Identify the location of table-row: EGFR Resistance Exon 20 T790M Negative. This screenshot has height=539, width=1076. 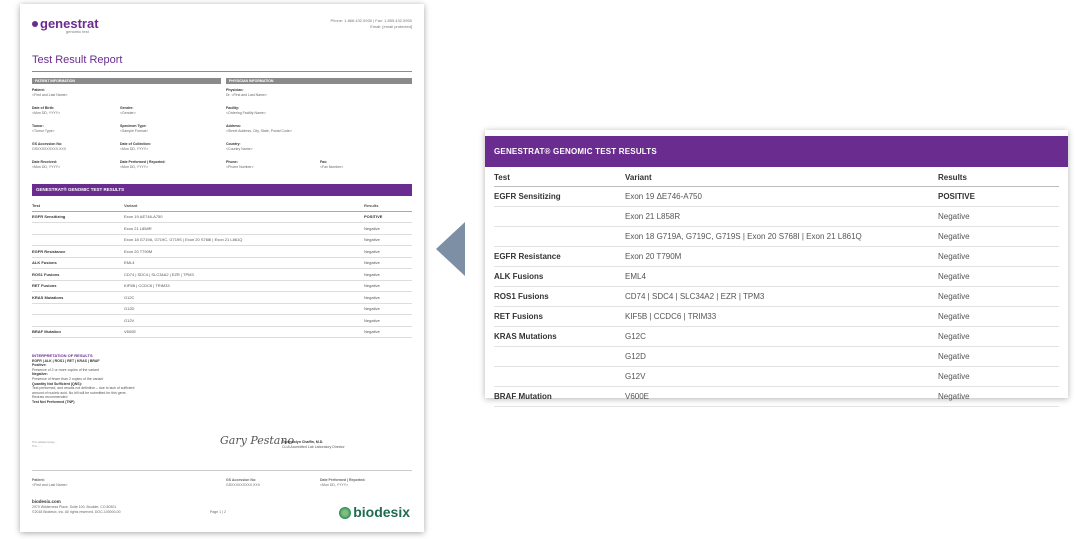
(776, 257).